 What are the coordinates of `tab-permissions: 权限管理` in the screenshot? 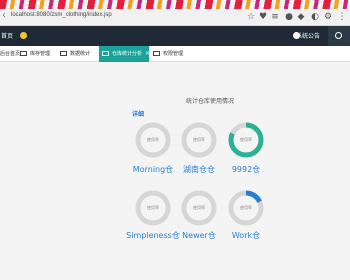 It's located at (168, 54).